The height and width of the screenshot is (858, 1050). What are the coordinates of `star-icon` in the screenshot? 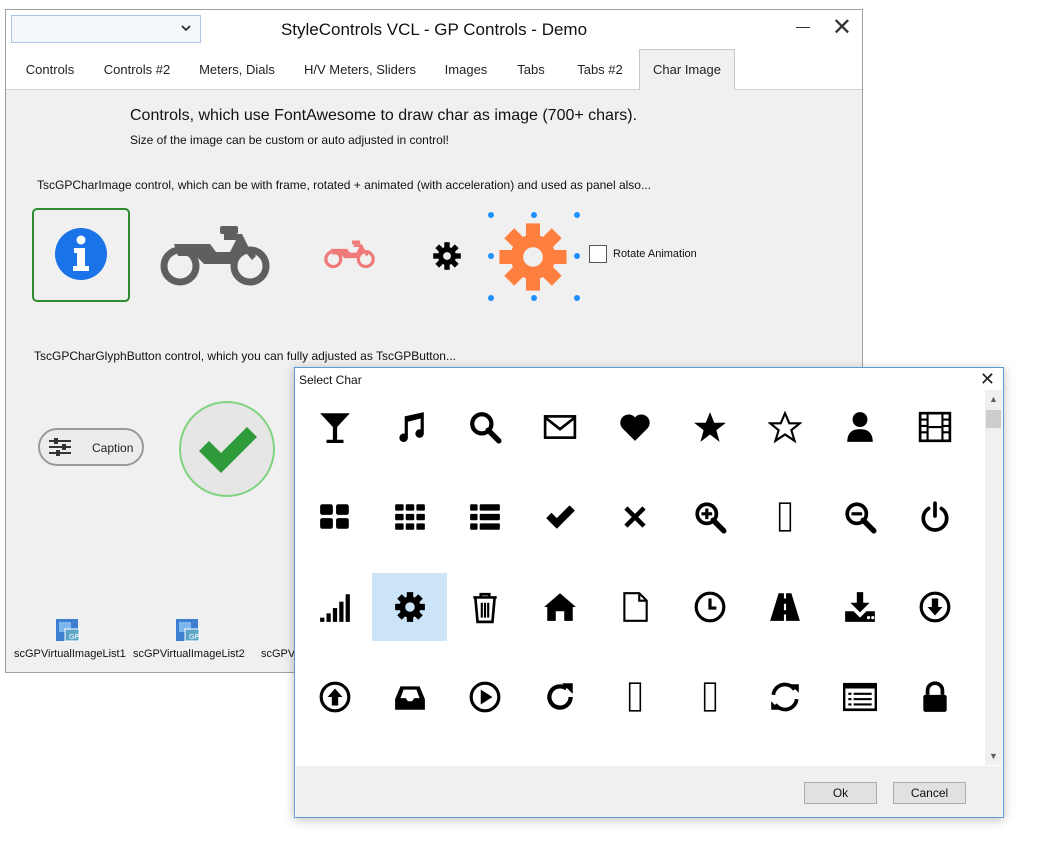 It's located at (709, 427).